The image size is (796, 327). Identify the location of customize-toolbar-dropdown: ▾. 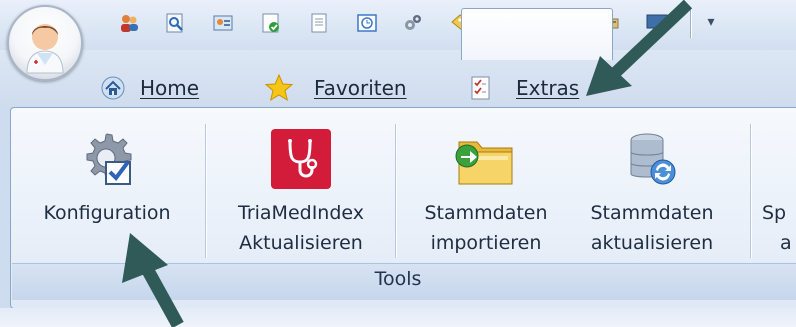
(711, 22).